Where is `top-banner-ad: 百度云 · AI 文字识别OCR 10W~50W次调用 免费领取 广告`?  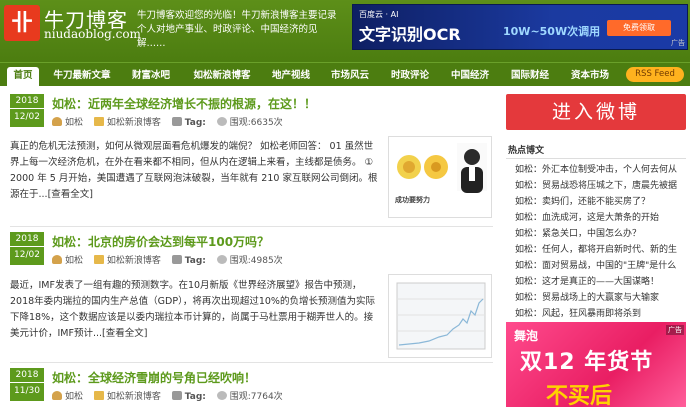
top-banner-ad: 百度云 · AI 文字识别OCR 10W~50W次调用 免费领取 广告 is located at coordinates (520, 27).